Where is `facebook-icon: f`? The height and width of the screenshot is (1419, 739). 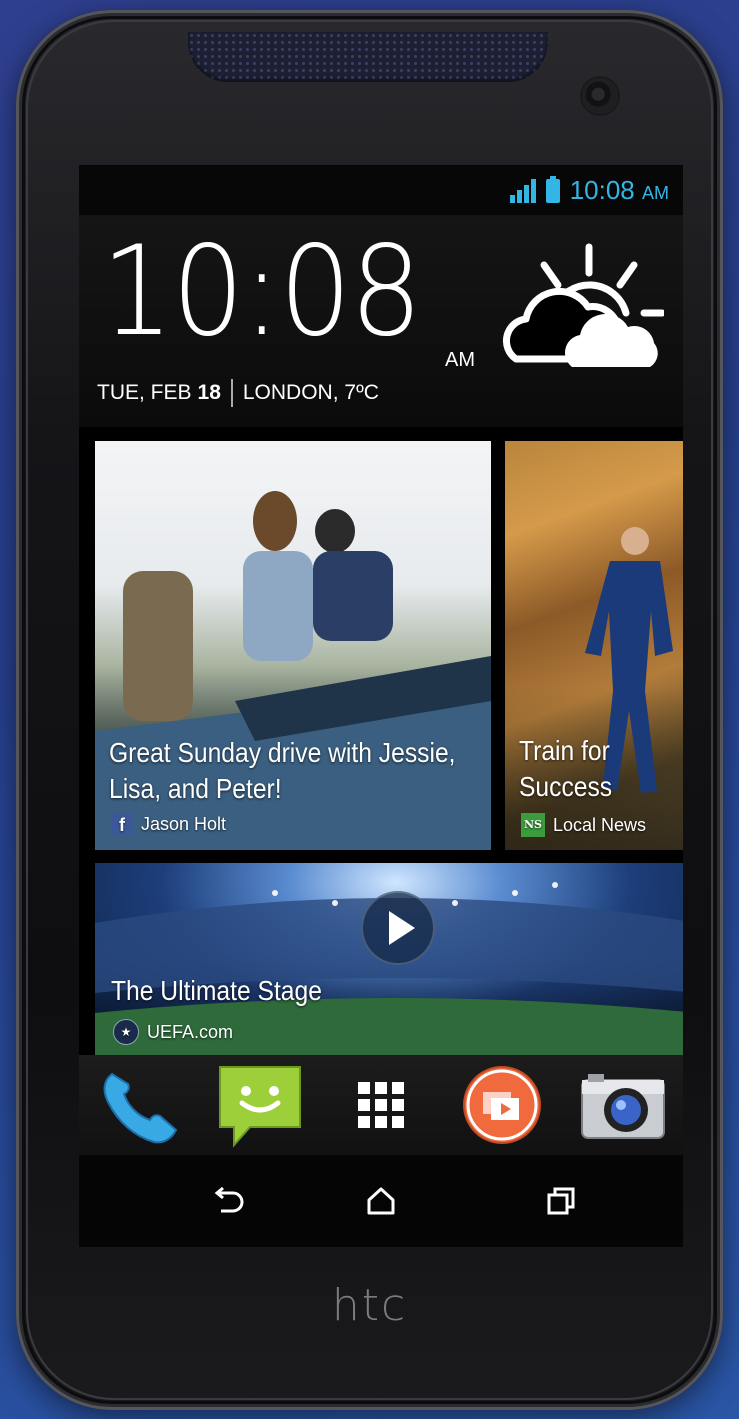
facebook-icon: f is located at coordinates (122, 824).